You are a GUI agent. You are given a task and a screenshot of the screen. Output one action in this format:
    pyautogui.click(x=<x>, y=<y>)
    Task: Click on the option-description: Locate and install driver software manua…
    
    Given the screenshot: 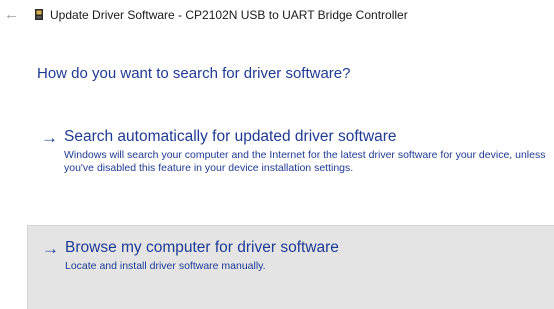 What is the action you would take?
    pyautogui.click(x=165, y=266)
    